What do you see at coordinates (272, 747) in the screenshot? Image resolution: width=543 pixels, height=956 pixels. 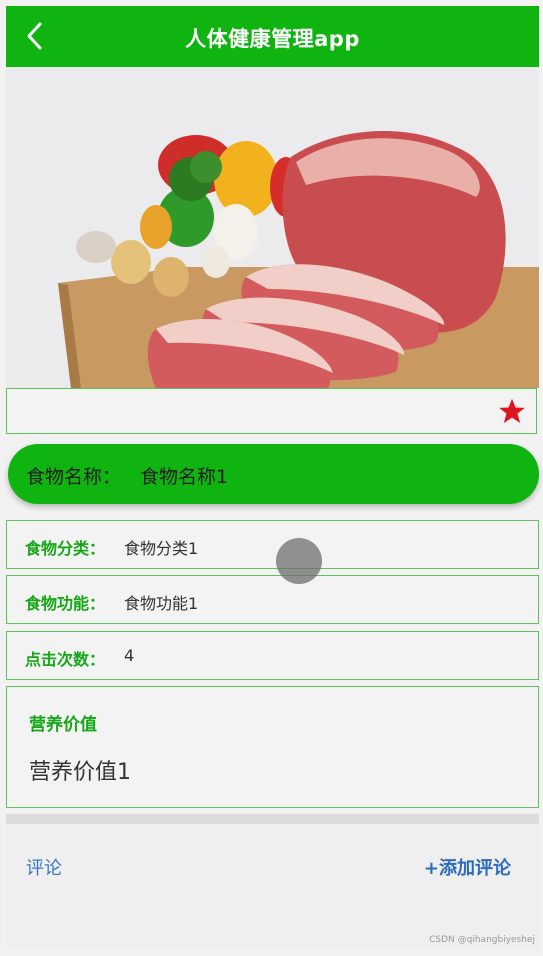 I see `nutrition-section: 营养价值 营养价值1` at bounding box center [272, 747].